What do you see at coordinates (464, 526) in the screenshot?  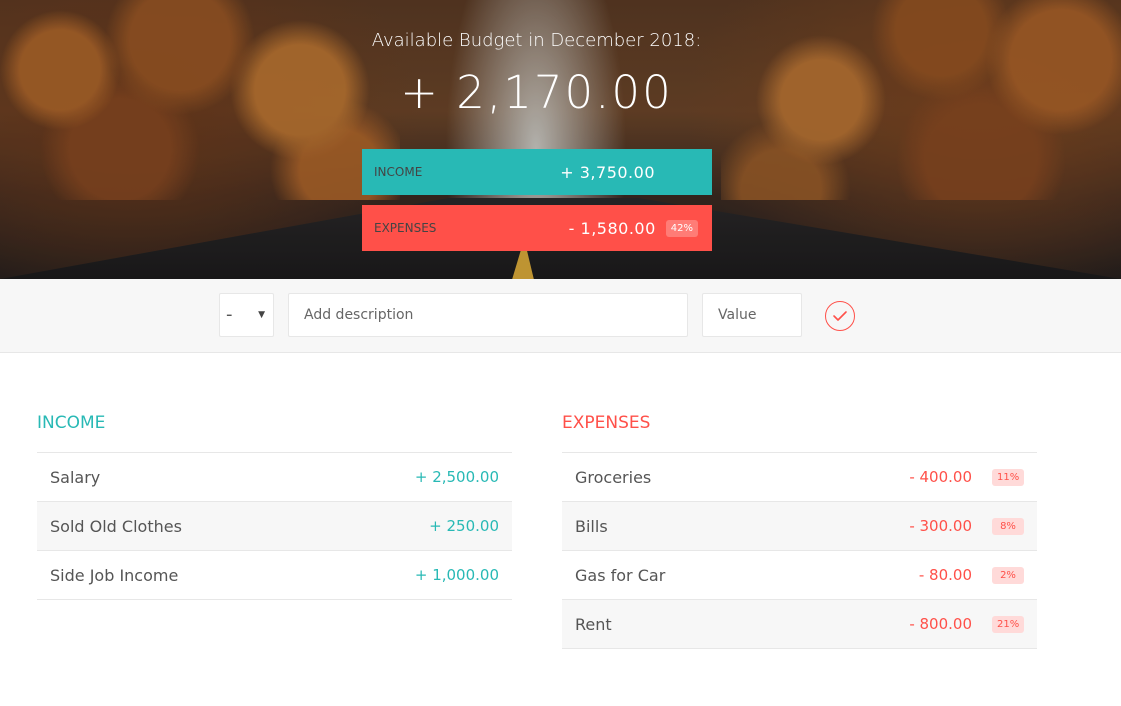 I see `income-item-value: + 250.00` at bounding box center [464, 526].